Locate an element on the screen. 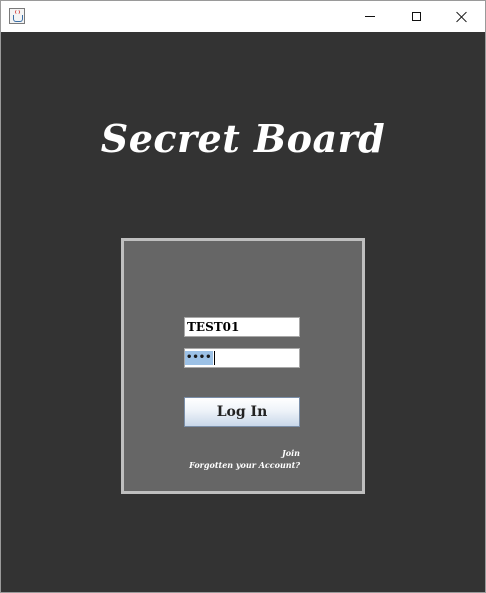 The height and width of the screenshot is (593, 486). join-link: Join is located at coordinates (212, 453).